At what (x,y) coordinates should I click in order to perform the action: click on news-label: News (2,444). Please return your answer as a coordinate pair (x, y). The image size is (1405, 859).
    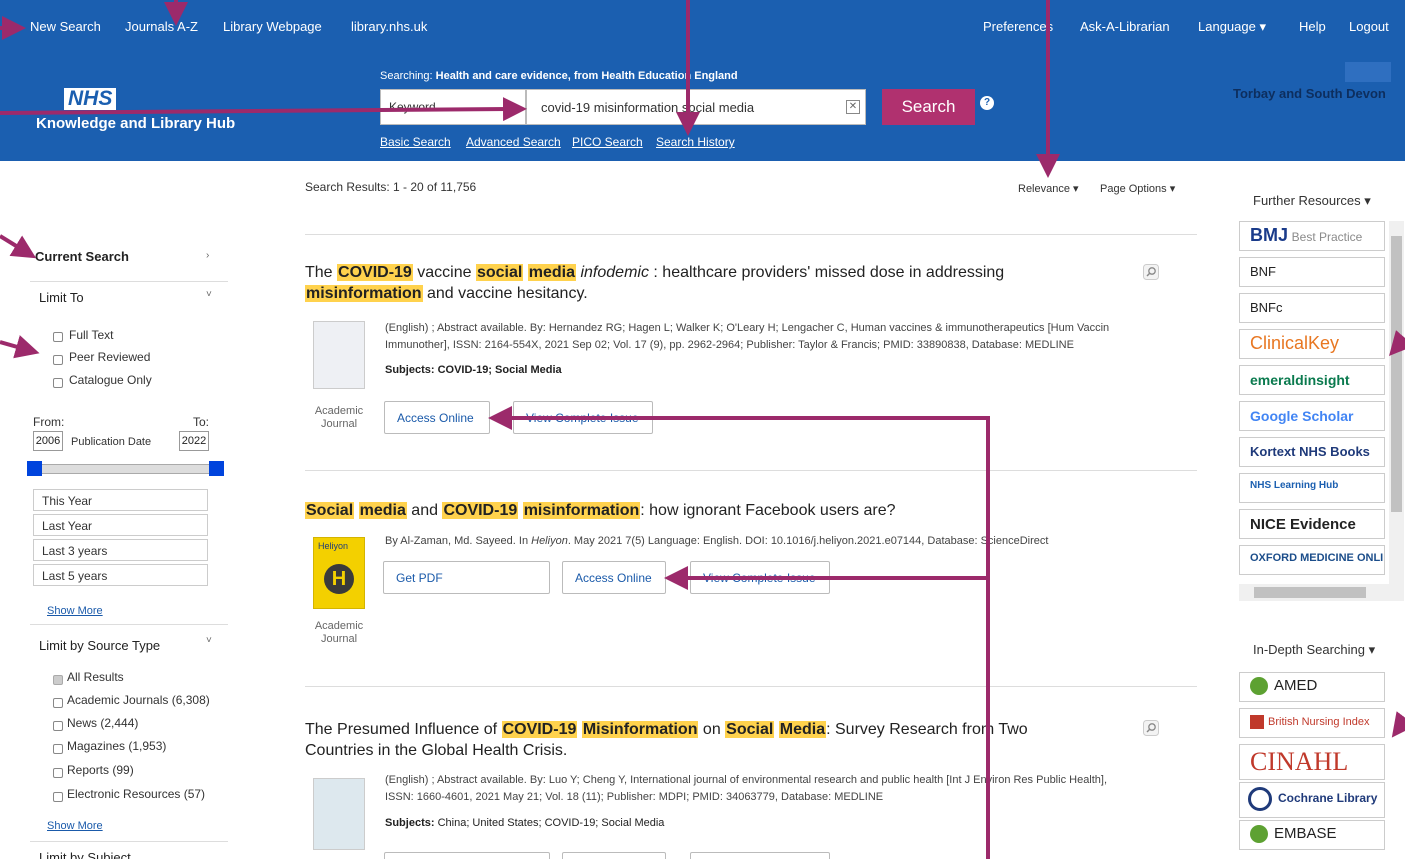
    Looking at the image, I should click on (103, 723).